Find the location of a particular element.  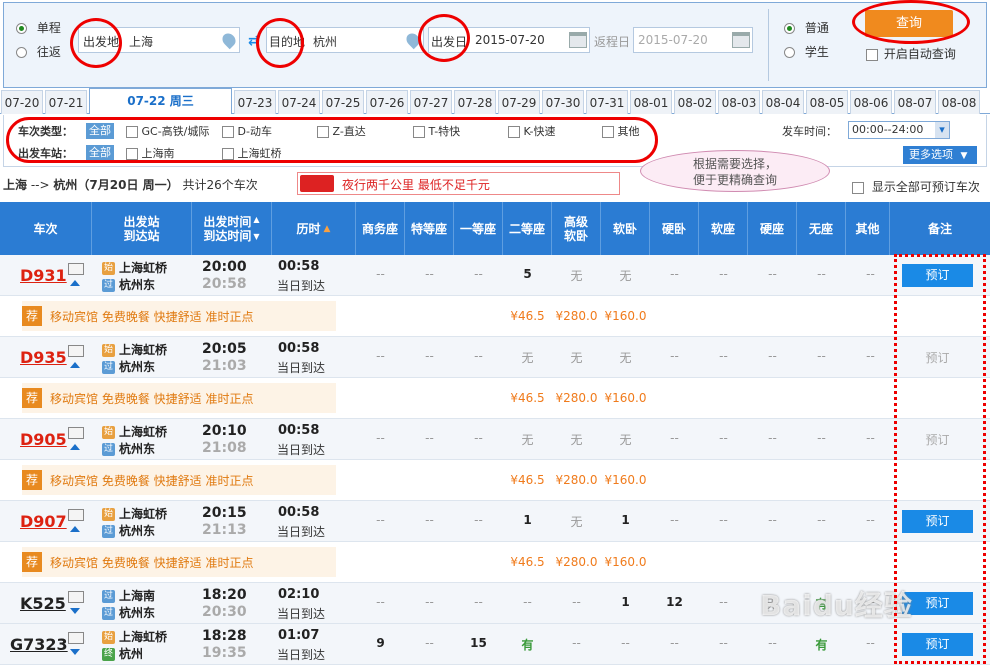

date-tab: 08-05 is located at coordinates (827, 102).